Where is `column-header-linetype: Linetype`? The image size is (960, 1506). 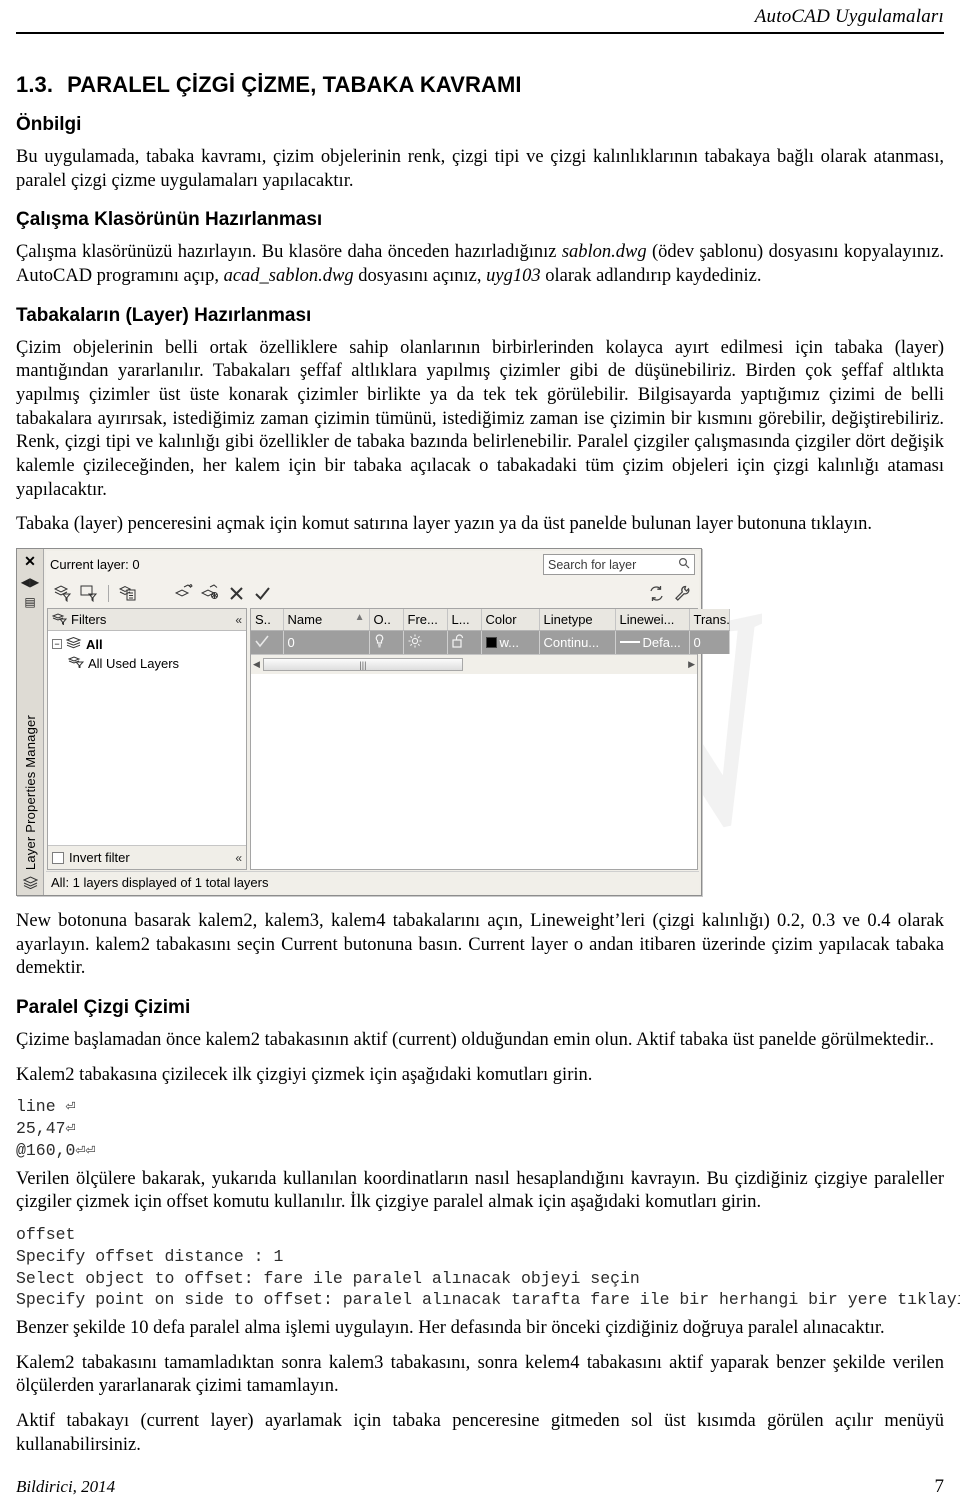 column-header-linetype: Linetype is located at coordinates (577, 620).